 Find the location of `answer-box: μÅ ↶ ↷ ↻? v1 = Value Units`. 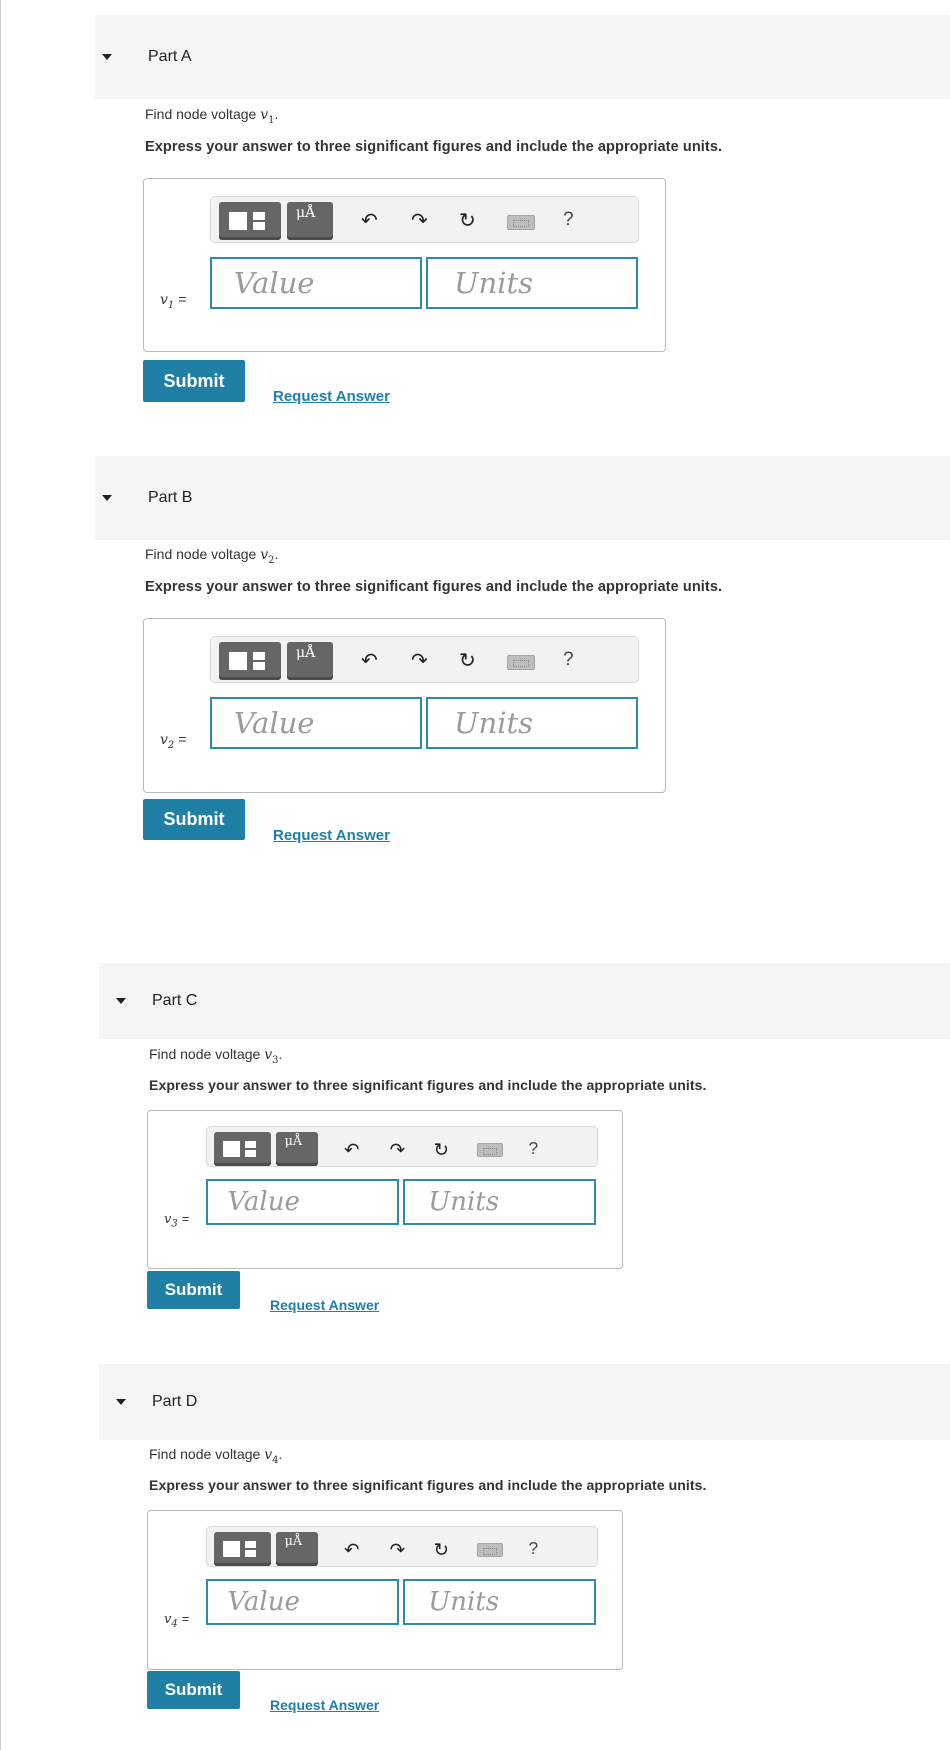

answer-box: μÅ ↶ ↷ ↻? v1 = Value Units is located at coordinates (404, 265).